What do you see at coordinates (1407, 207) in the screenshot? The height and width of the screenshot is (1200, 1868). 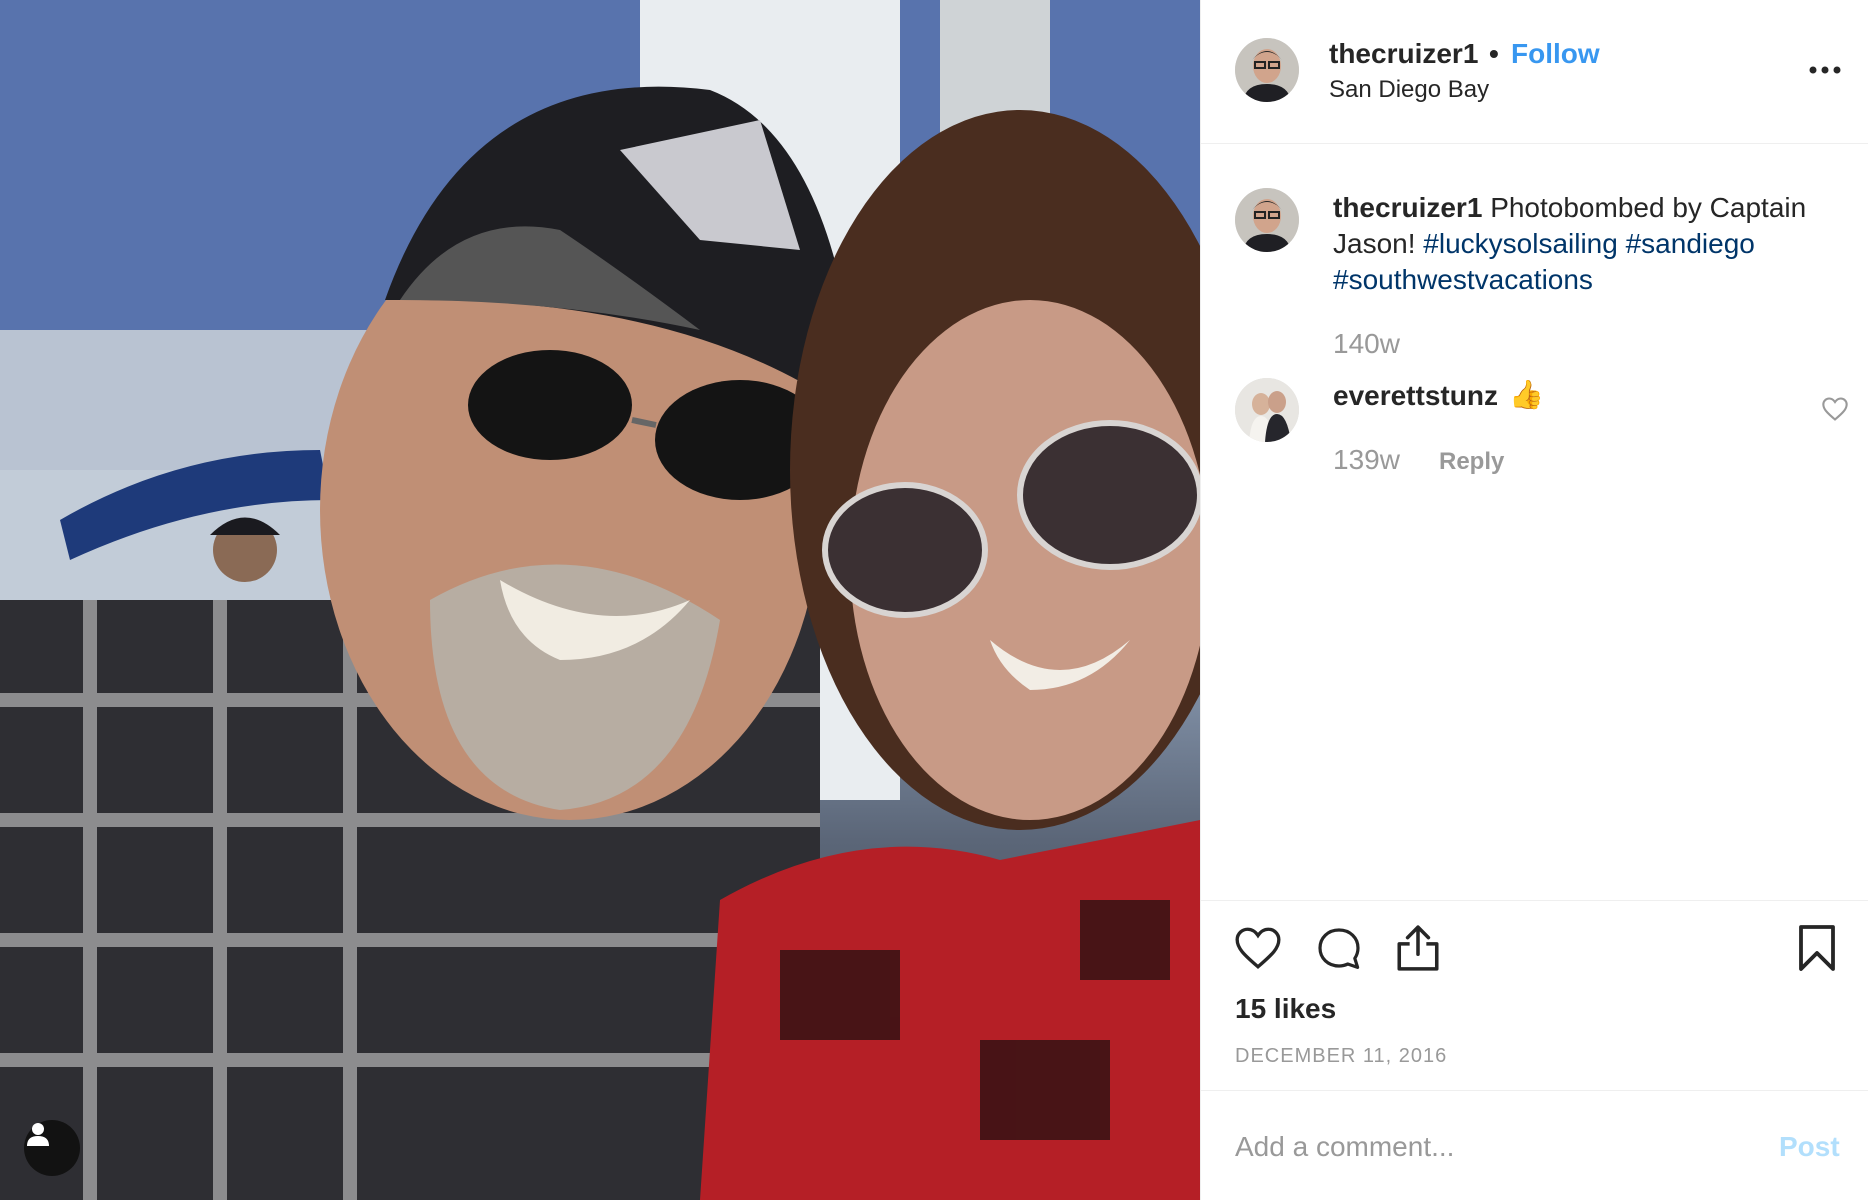 I see `caption-username: thecruizer1` at bounding box center [1407, 207].